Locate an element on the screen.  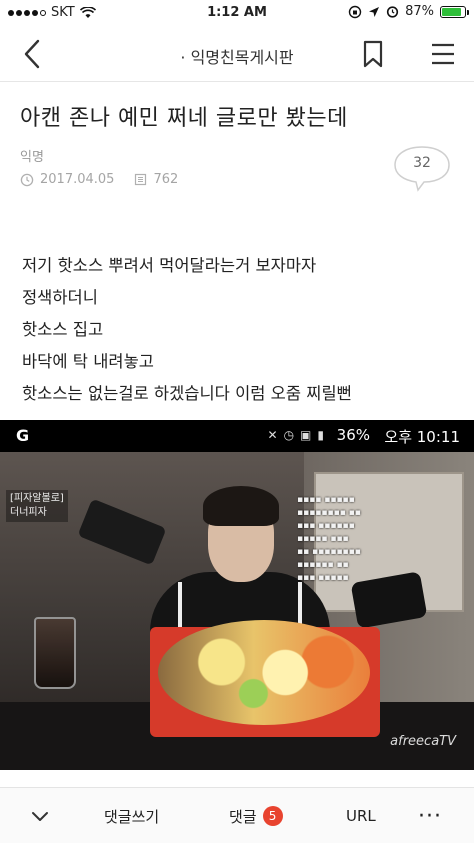
post-title: 아캔 존나 예민 쩌네 글로만 봤는데 is located at coordinates (184, 118).